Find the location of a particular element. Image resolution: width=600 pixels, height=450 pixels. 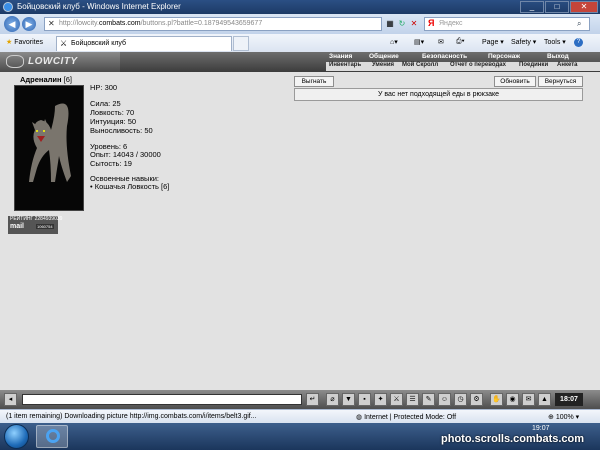

players-icon: ☰ is located at coordinates (412, 399).